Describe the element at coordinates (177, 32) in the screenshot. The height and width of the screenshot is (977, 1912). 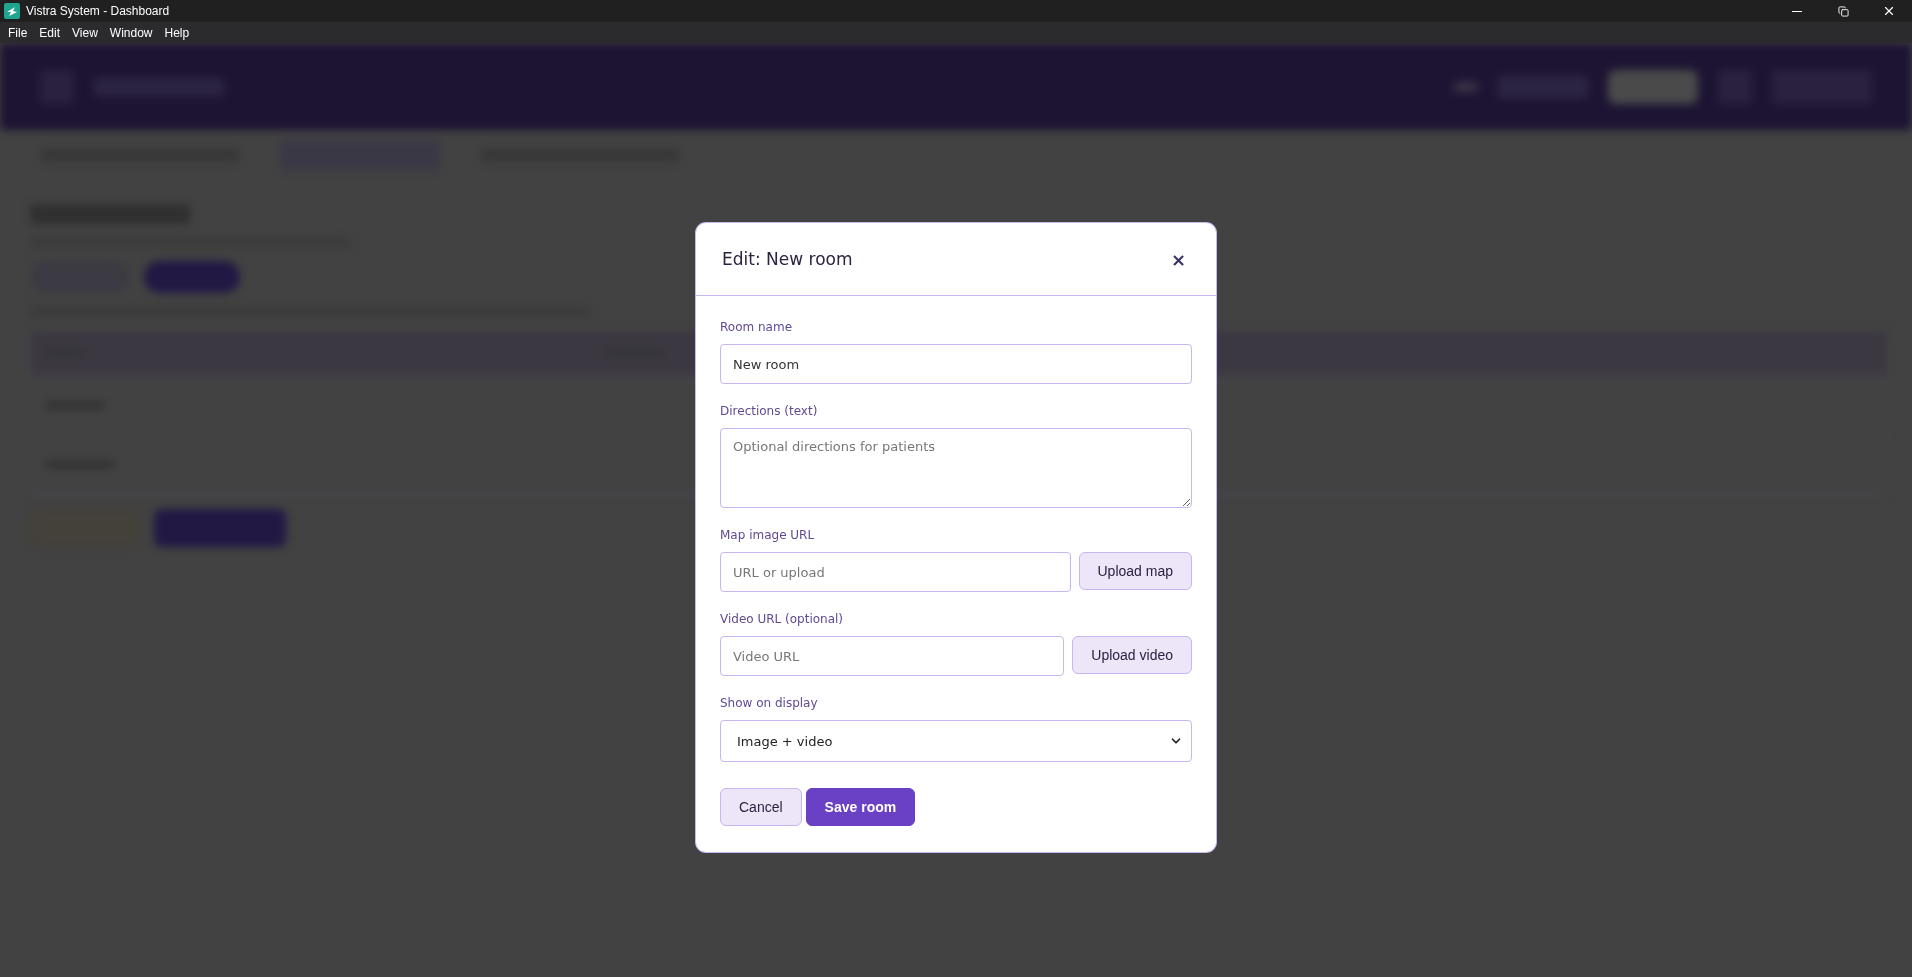
I see `menu-item: Help` at that location.